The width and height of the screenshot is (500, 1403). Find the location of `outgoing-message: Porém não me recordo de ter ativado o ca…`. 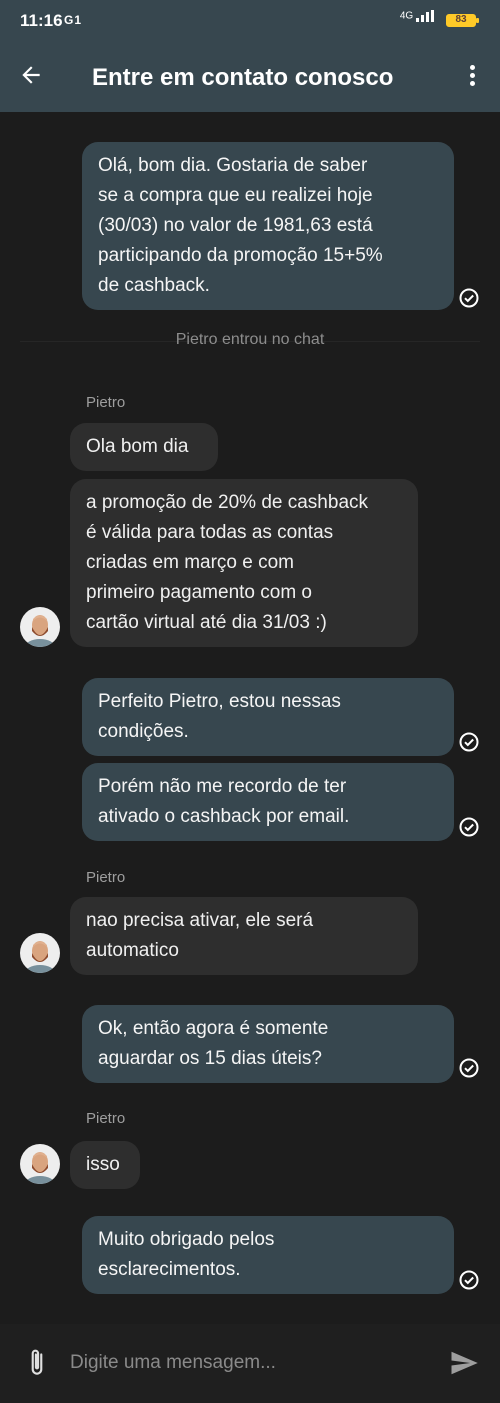

outgoing-message: Porém não me recordo de ter ativado o ca… is located at coordinates (268, 802).